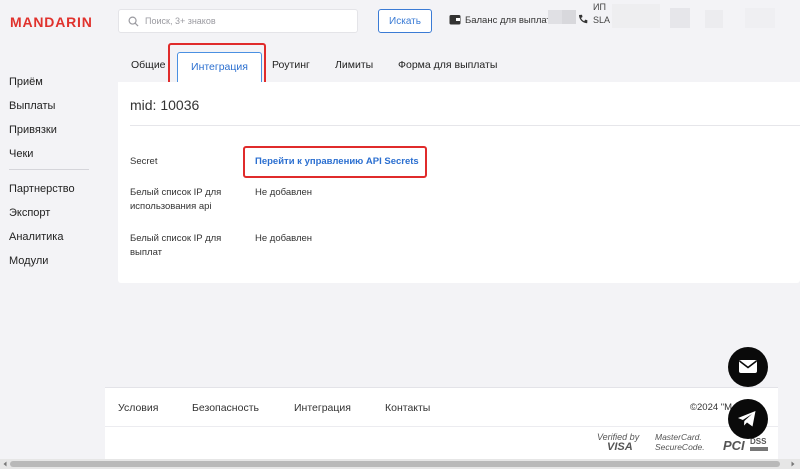 The image size is (800, 469). I want to click on tab-routing: Роутинг, so click(291, 65).